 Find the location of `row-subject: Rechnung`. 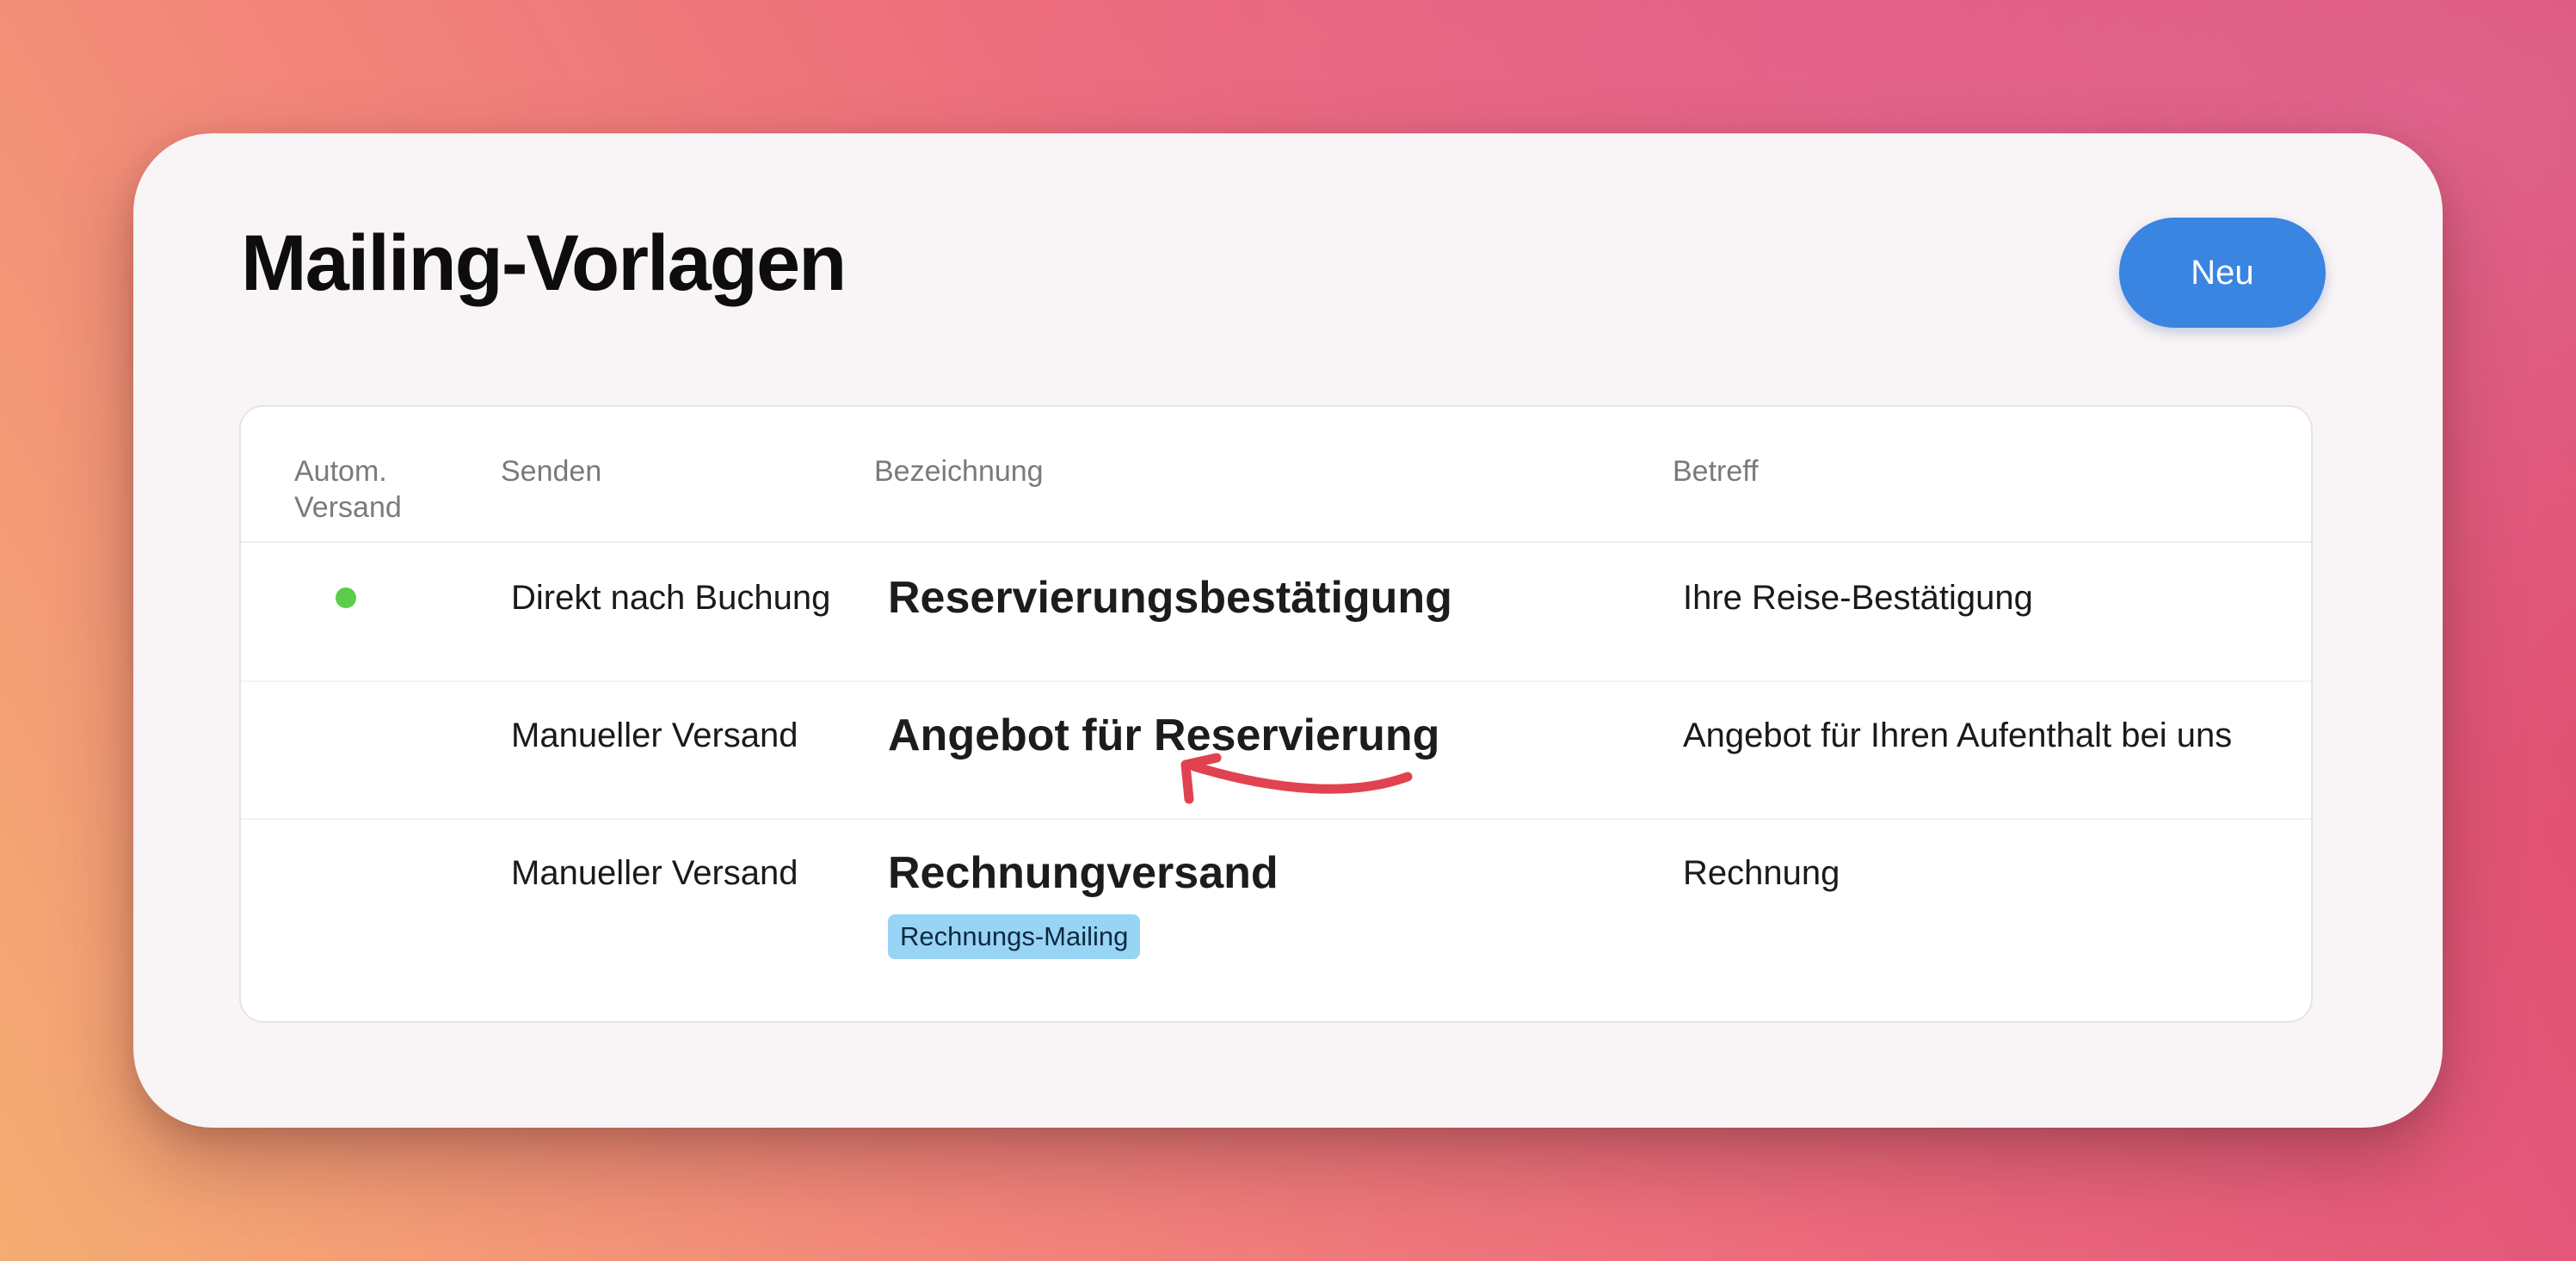

row-subject: Rechnung is located at coordinates (1761, 873).